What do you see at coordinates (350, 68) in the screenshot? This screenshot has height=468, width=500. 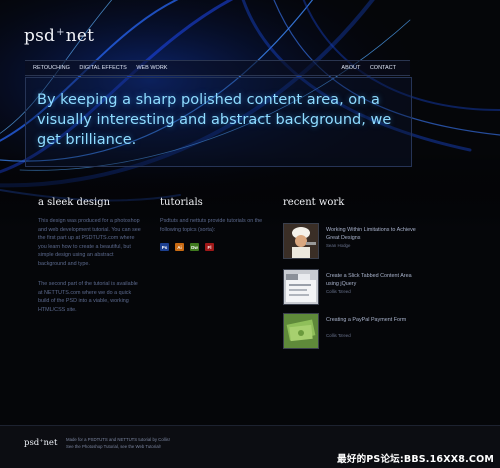 I see `nav-item-about: ABOUT` at bounding box center [350, 68].